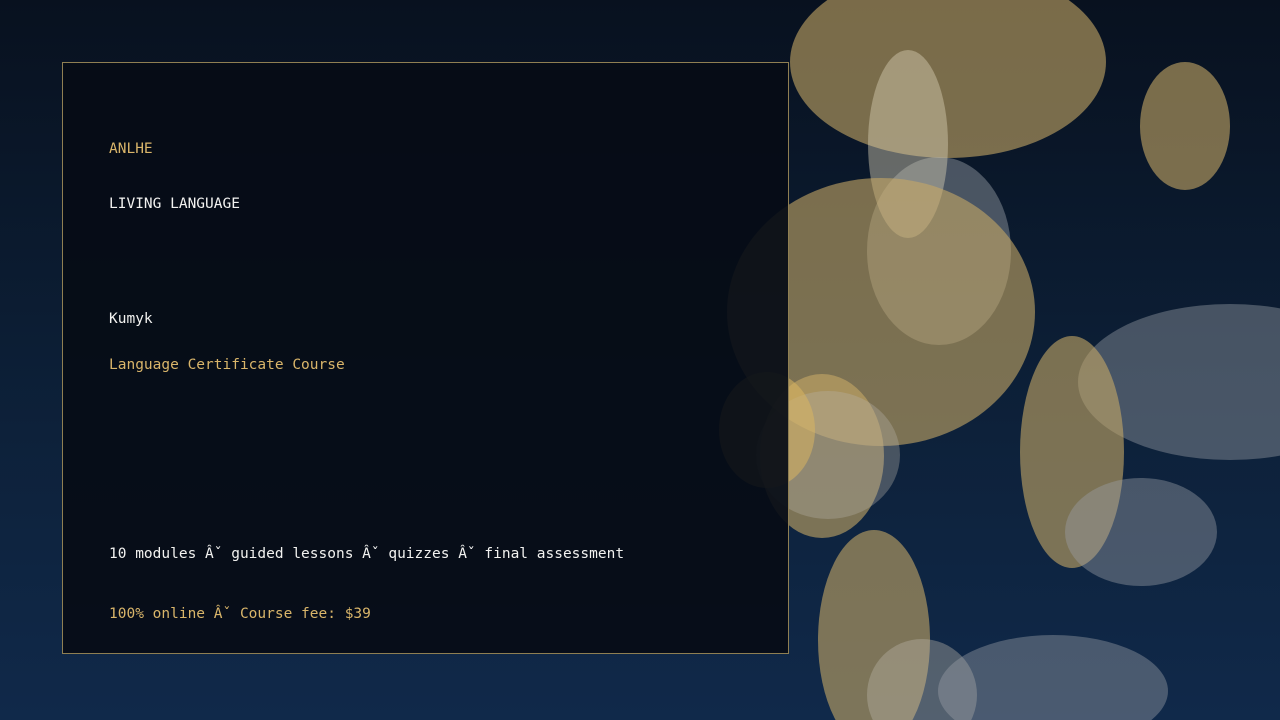 Image resolution: width=1280 pixels, height=720 pixels. I want to click on brand-name: ANLHE, so click(131, 149).